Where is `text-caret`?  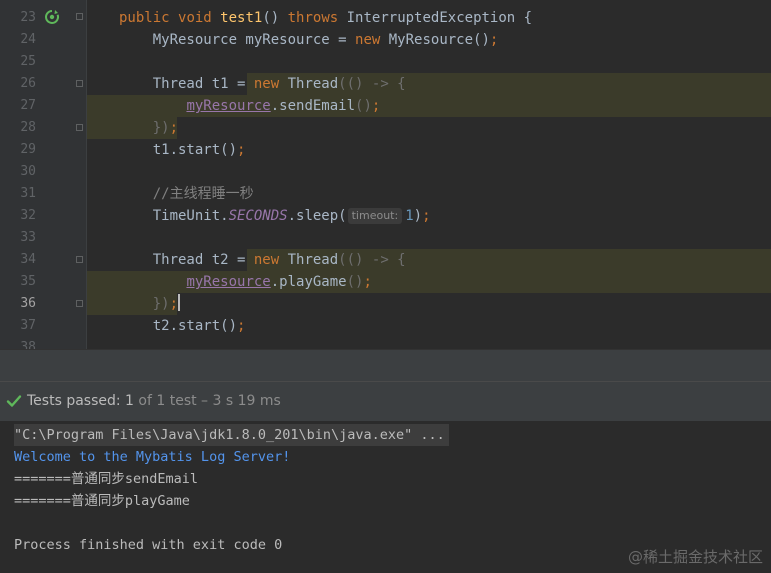
text-caret is located at coordinates (179, 302).